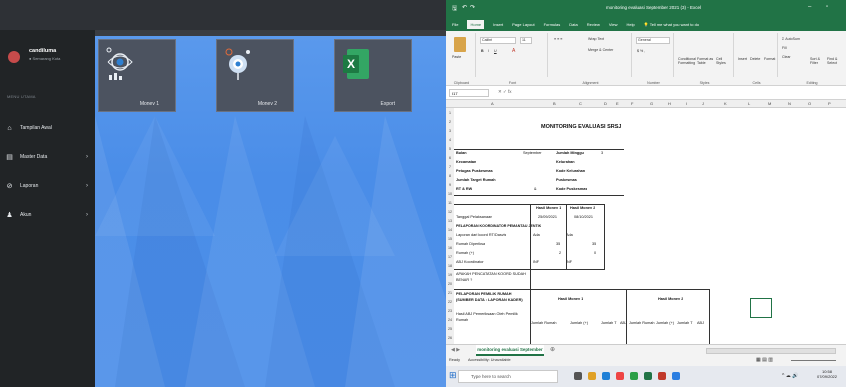 This screenshot has height=387, width=846. I want to click on column-header: D, so click(605, 103).